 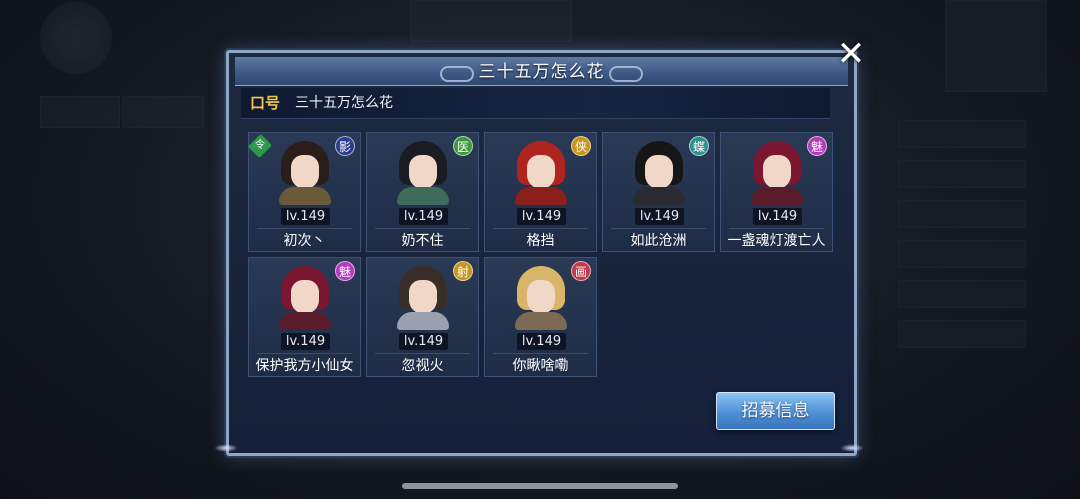 What do you see at coordinates (345, 146) in the screenshot?
I see `class-badge-icon: 影` at bounding box center [345, 146].